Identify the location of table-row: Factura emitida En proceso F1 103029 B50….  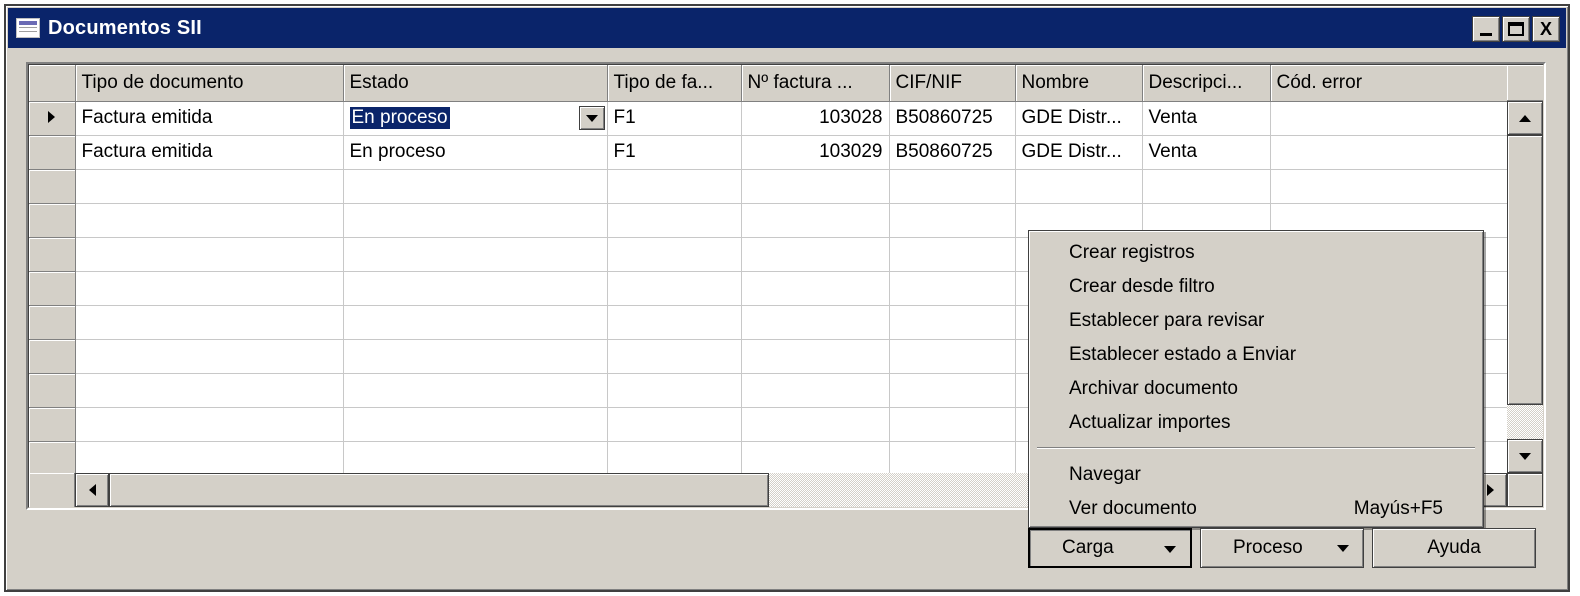
(768, 152).